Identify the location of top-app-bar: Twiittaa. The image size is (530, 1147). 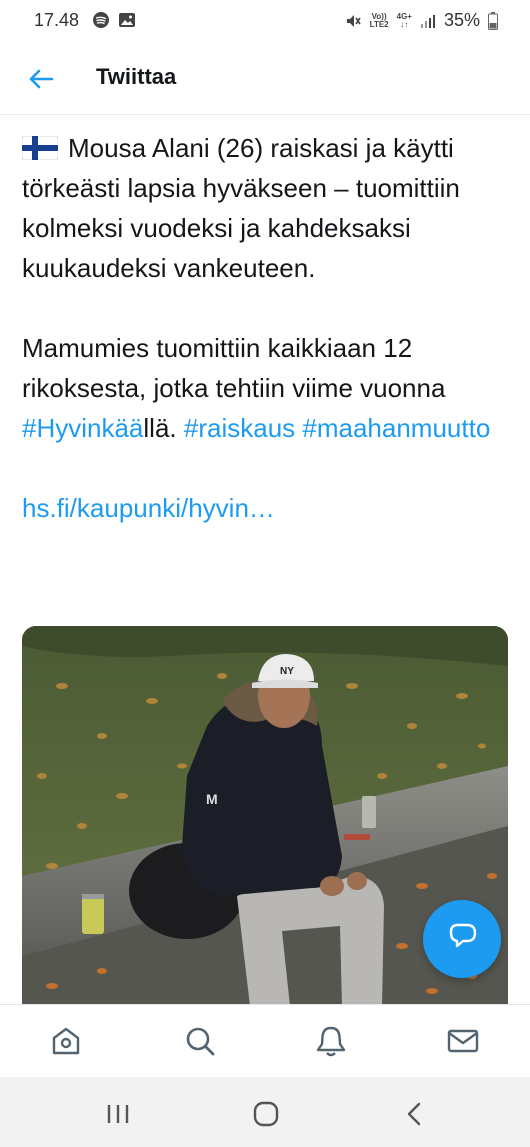
(265, 77).